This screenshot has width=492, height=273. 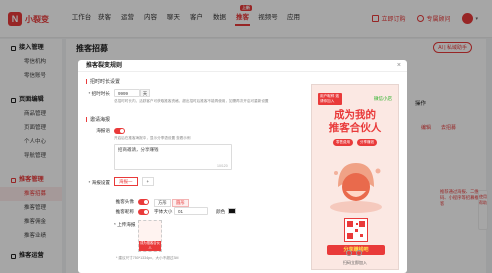 I want to click on preview-title-line1: 成为我的, so click(x=355, y=115).